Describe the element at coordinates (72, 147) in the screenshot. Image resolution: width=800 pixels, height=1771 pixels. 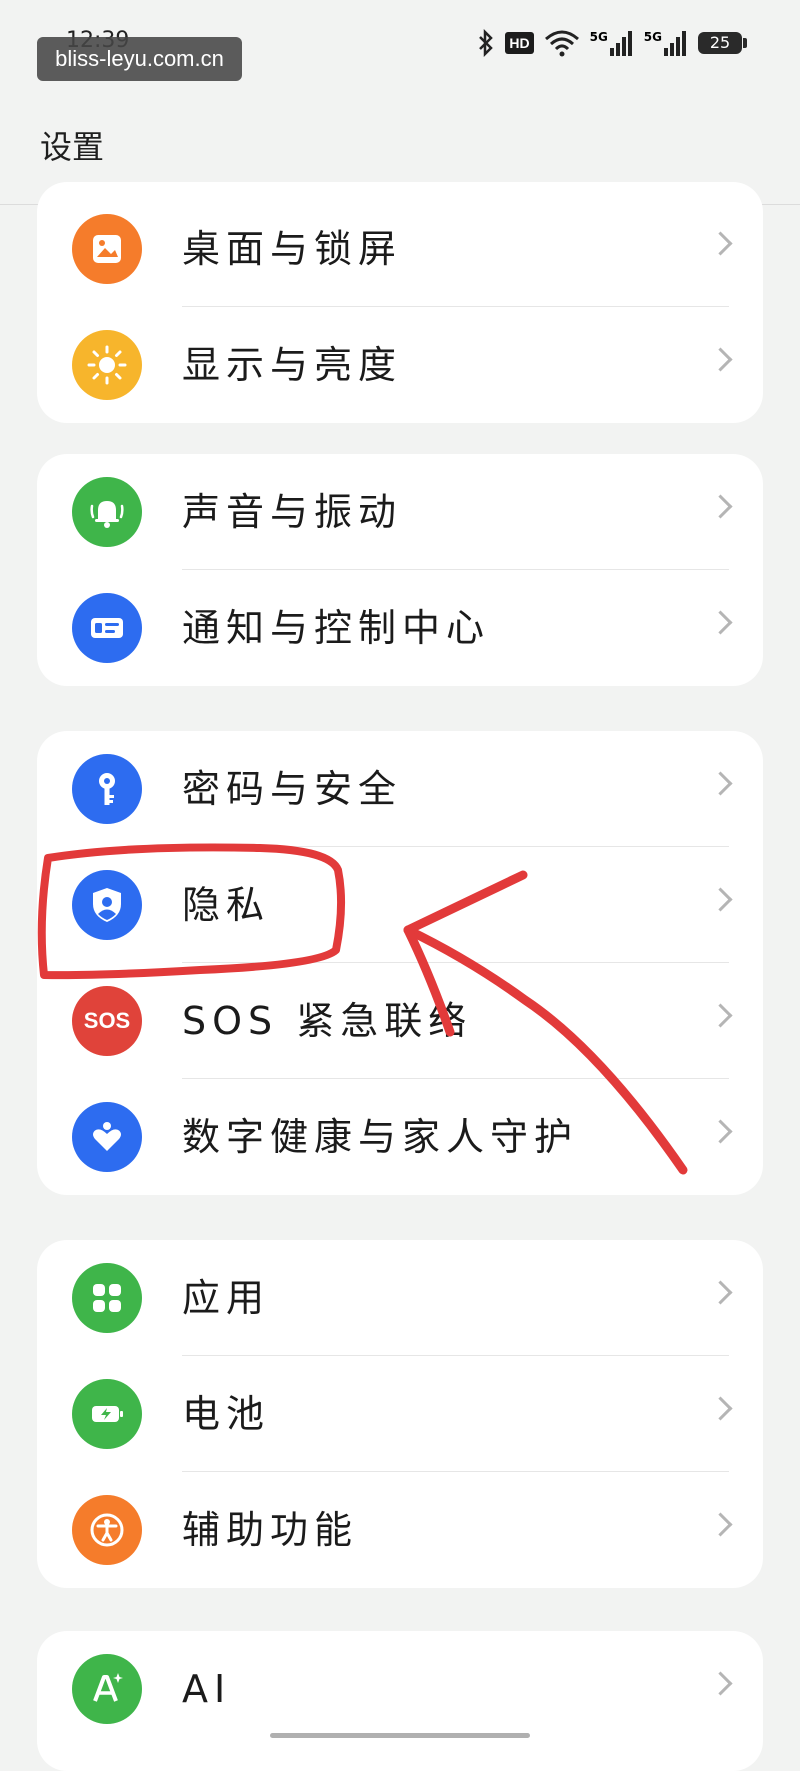
I see `page-title: 设置` at that location.